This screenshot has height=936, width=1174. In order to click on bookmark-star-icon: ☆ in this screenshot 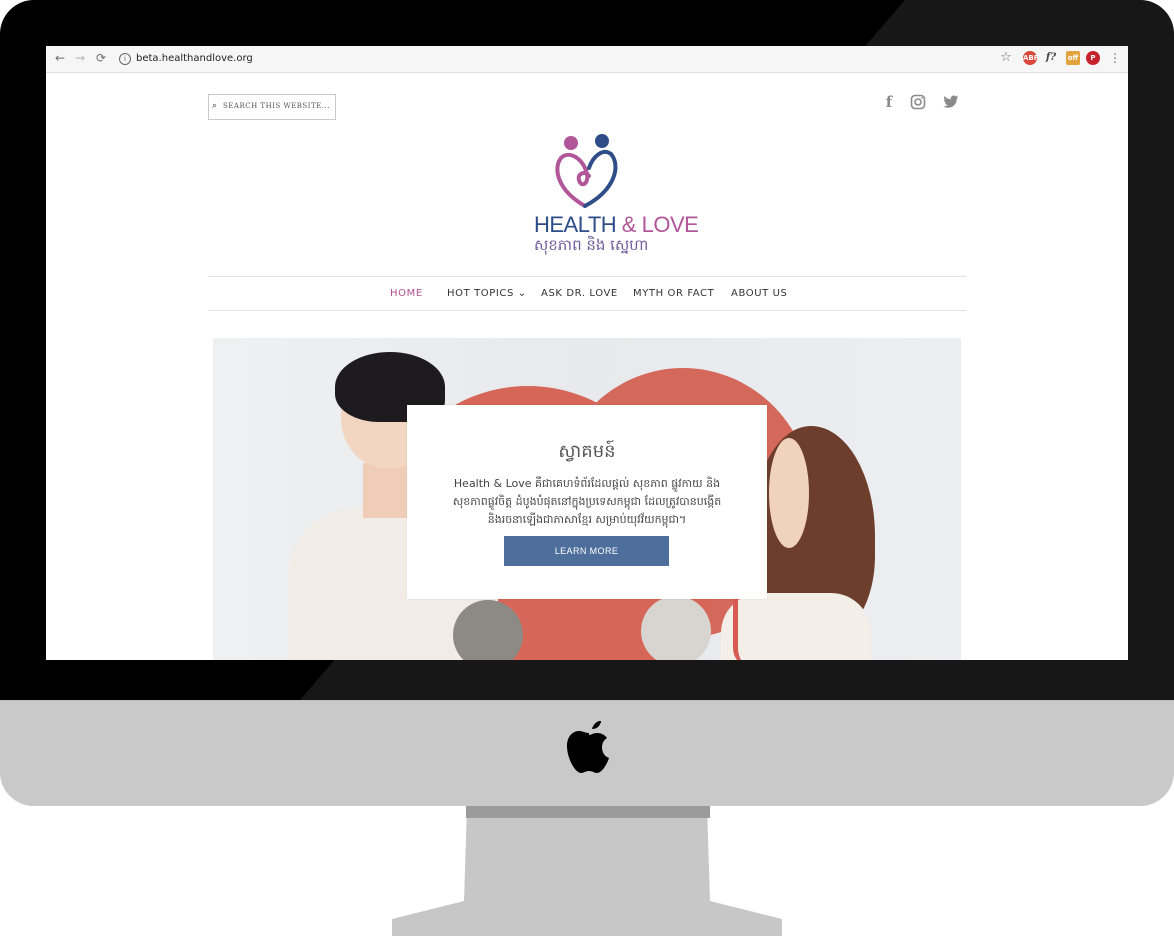, I will do `click(1006, 58)`.